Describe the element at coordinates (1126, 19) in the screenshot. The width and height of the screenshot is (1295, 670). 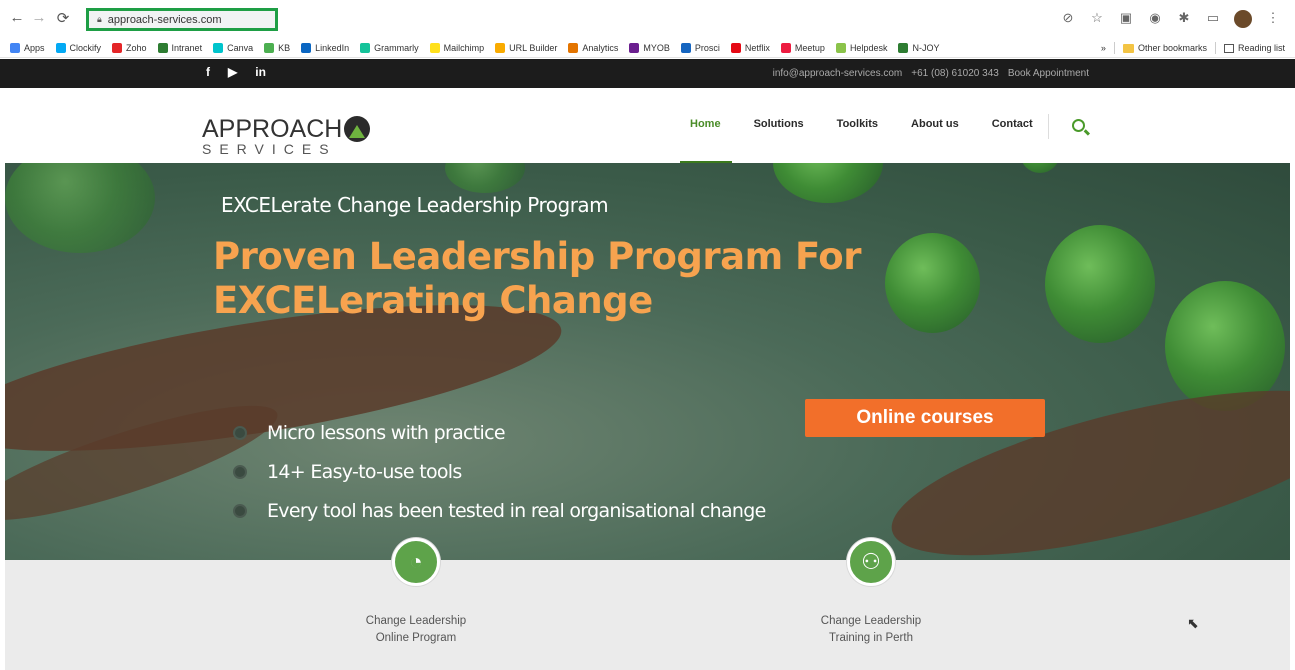
I see `reader-icon: ▣` at that location.